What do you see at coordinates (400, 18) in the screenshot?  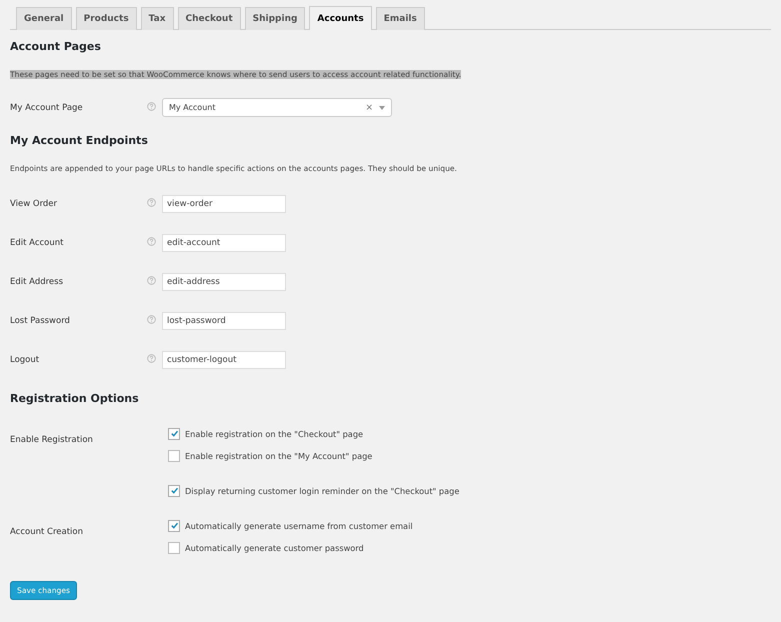 I see `settings-tab: Emails` at bounding box center [400, 18].